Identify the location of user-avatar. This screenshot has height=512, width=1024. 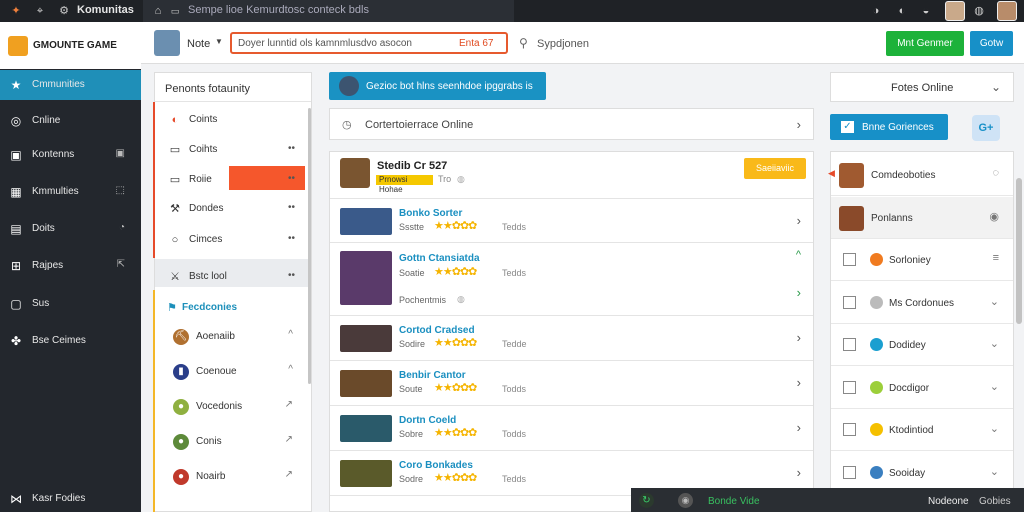
(955, 11).